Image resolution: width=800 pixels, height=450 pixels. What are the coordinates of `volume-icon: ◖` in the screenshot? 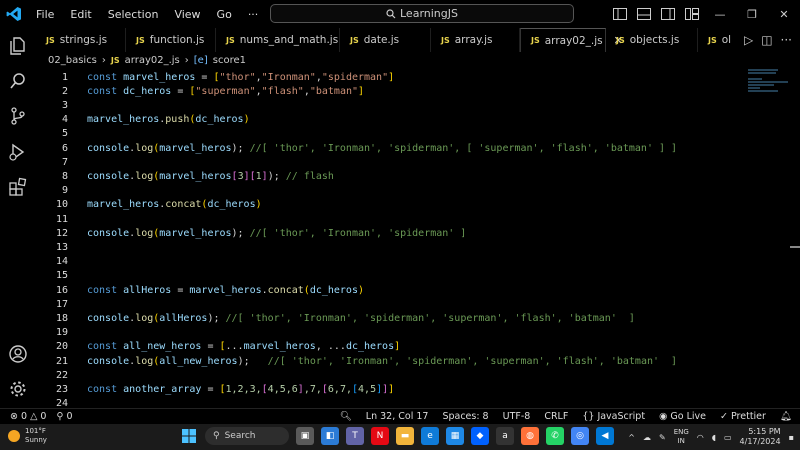 It's located at (714, 437).